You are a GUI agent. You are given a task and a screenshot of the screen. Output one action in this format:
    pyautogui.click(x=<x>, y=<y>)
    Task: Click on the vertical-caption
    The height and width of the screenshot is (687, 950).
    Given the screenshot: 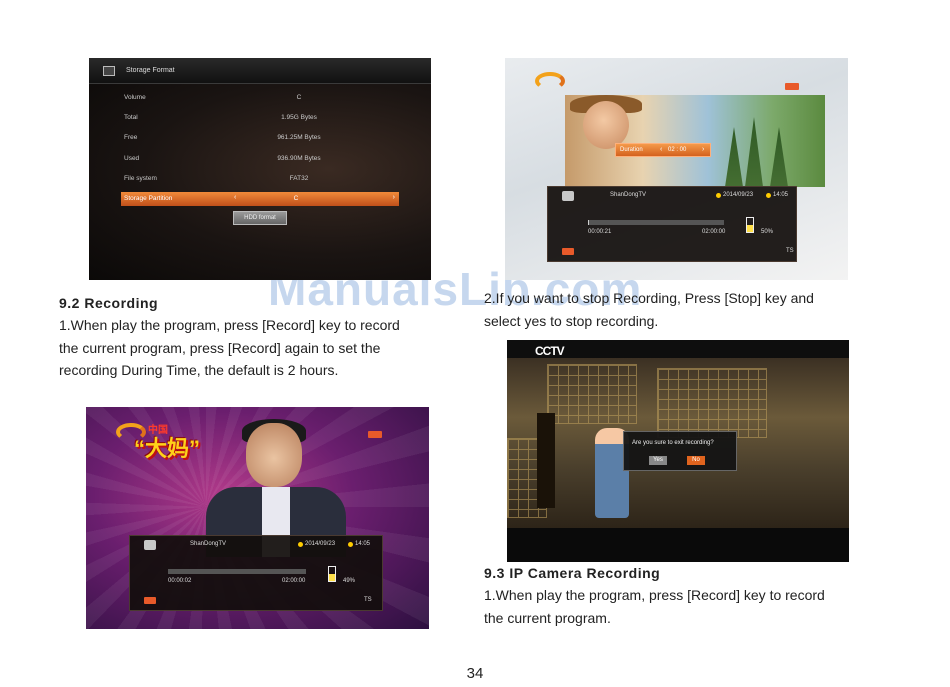 What is the action you would take?
    pyautogui.click(x=546, y=460)
    